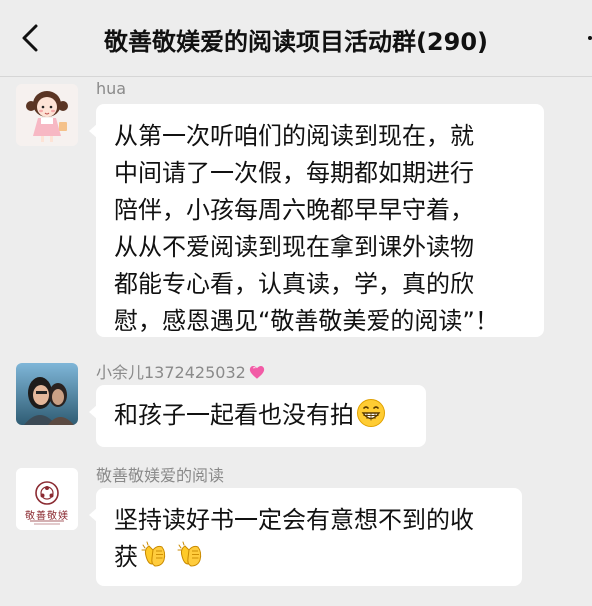  I want to click on sender-name: 小余儿1372425032, so click(181, 372).